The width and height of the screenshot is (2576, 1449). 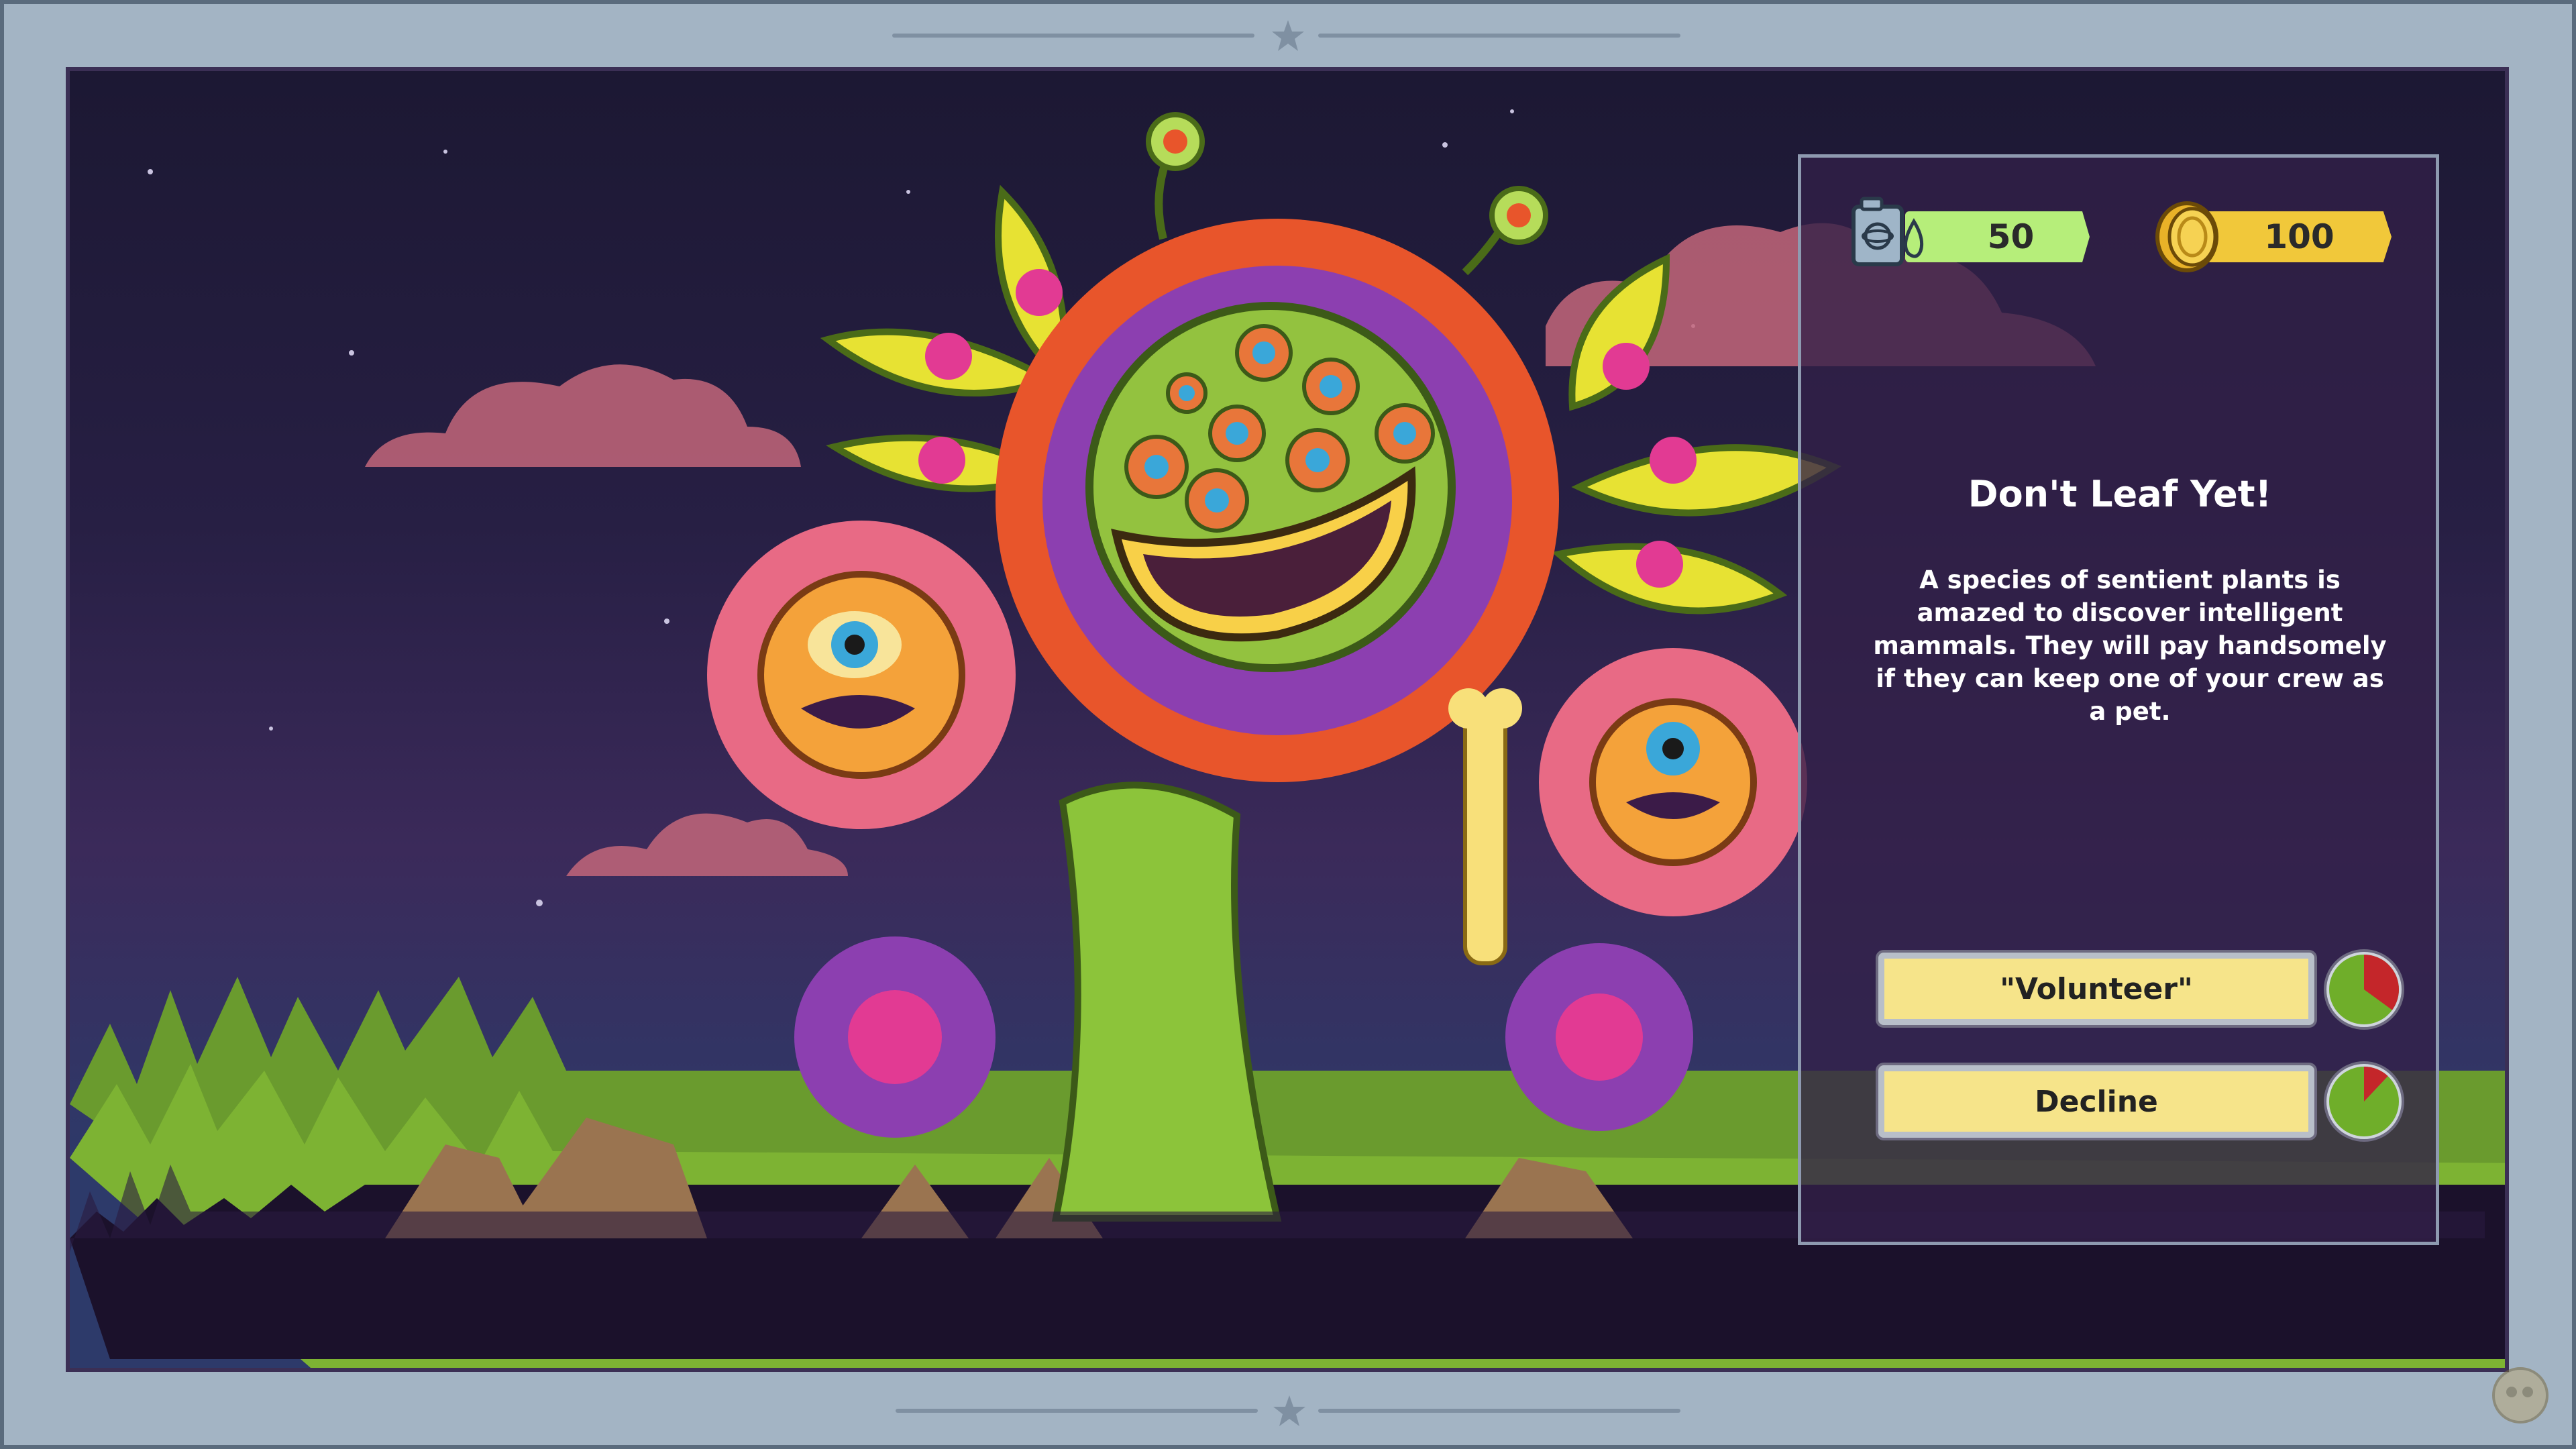 What do you see at coordinates (2096, 1101) in the screenshot?
I see `decline-button: Decline` at bounding box center [2096, 1101].